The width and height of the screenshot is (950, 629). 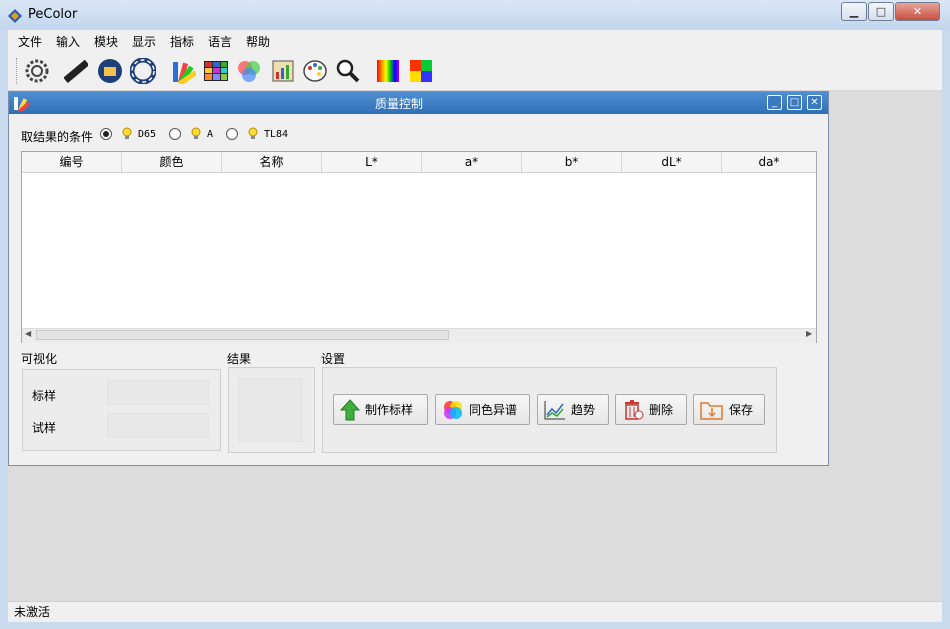 I want to click on menu-input: 输入, so click(x=68, y=41).